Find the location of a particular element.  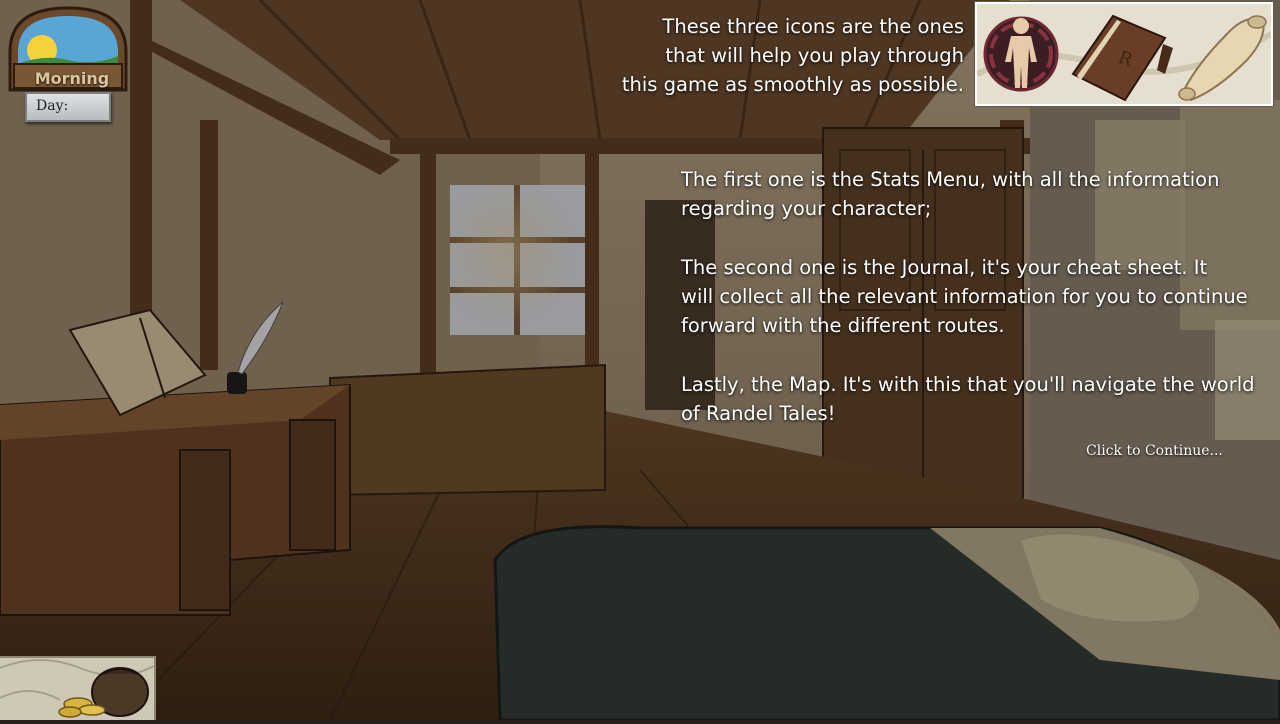

tutorial-icons-preview: R is located at coordinates (1124, 54).